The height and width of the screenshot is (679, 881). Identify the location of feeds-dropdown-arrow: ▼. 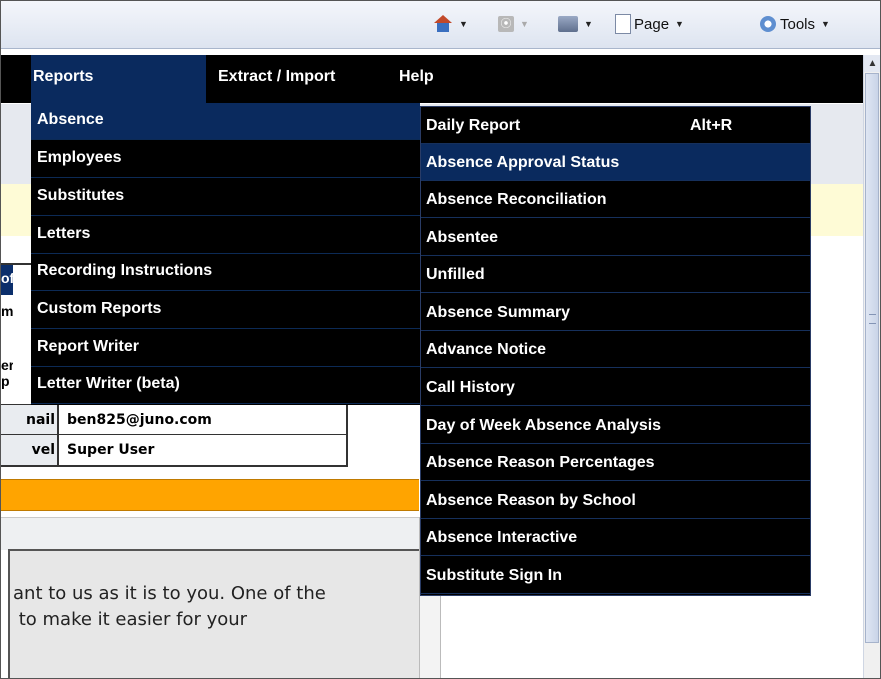
(524, 24).